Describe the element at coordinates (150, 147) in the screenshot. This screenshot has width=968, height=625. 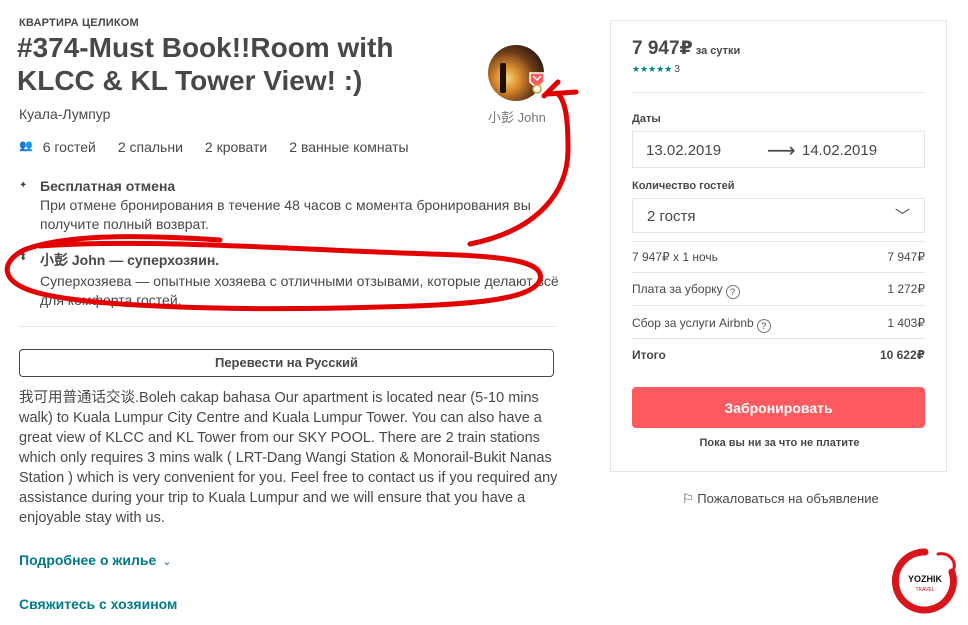
I see `amenity-bedrooms: 2 спальни` at that location.